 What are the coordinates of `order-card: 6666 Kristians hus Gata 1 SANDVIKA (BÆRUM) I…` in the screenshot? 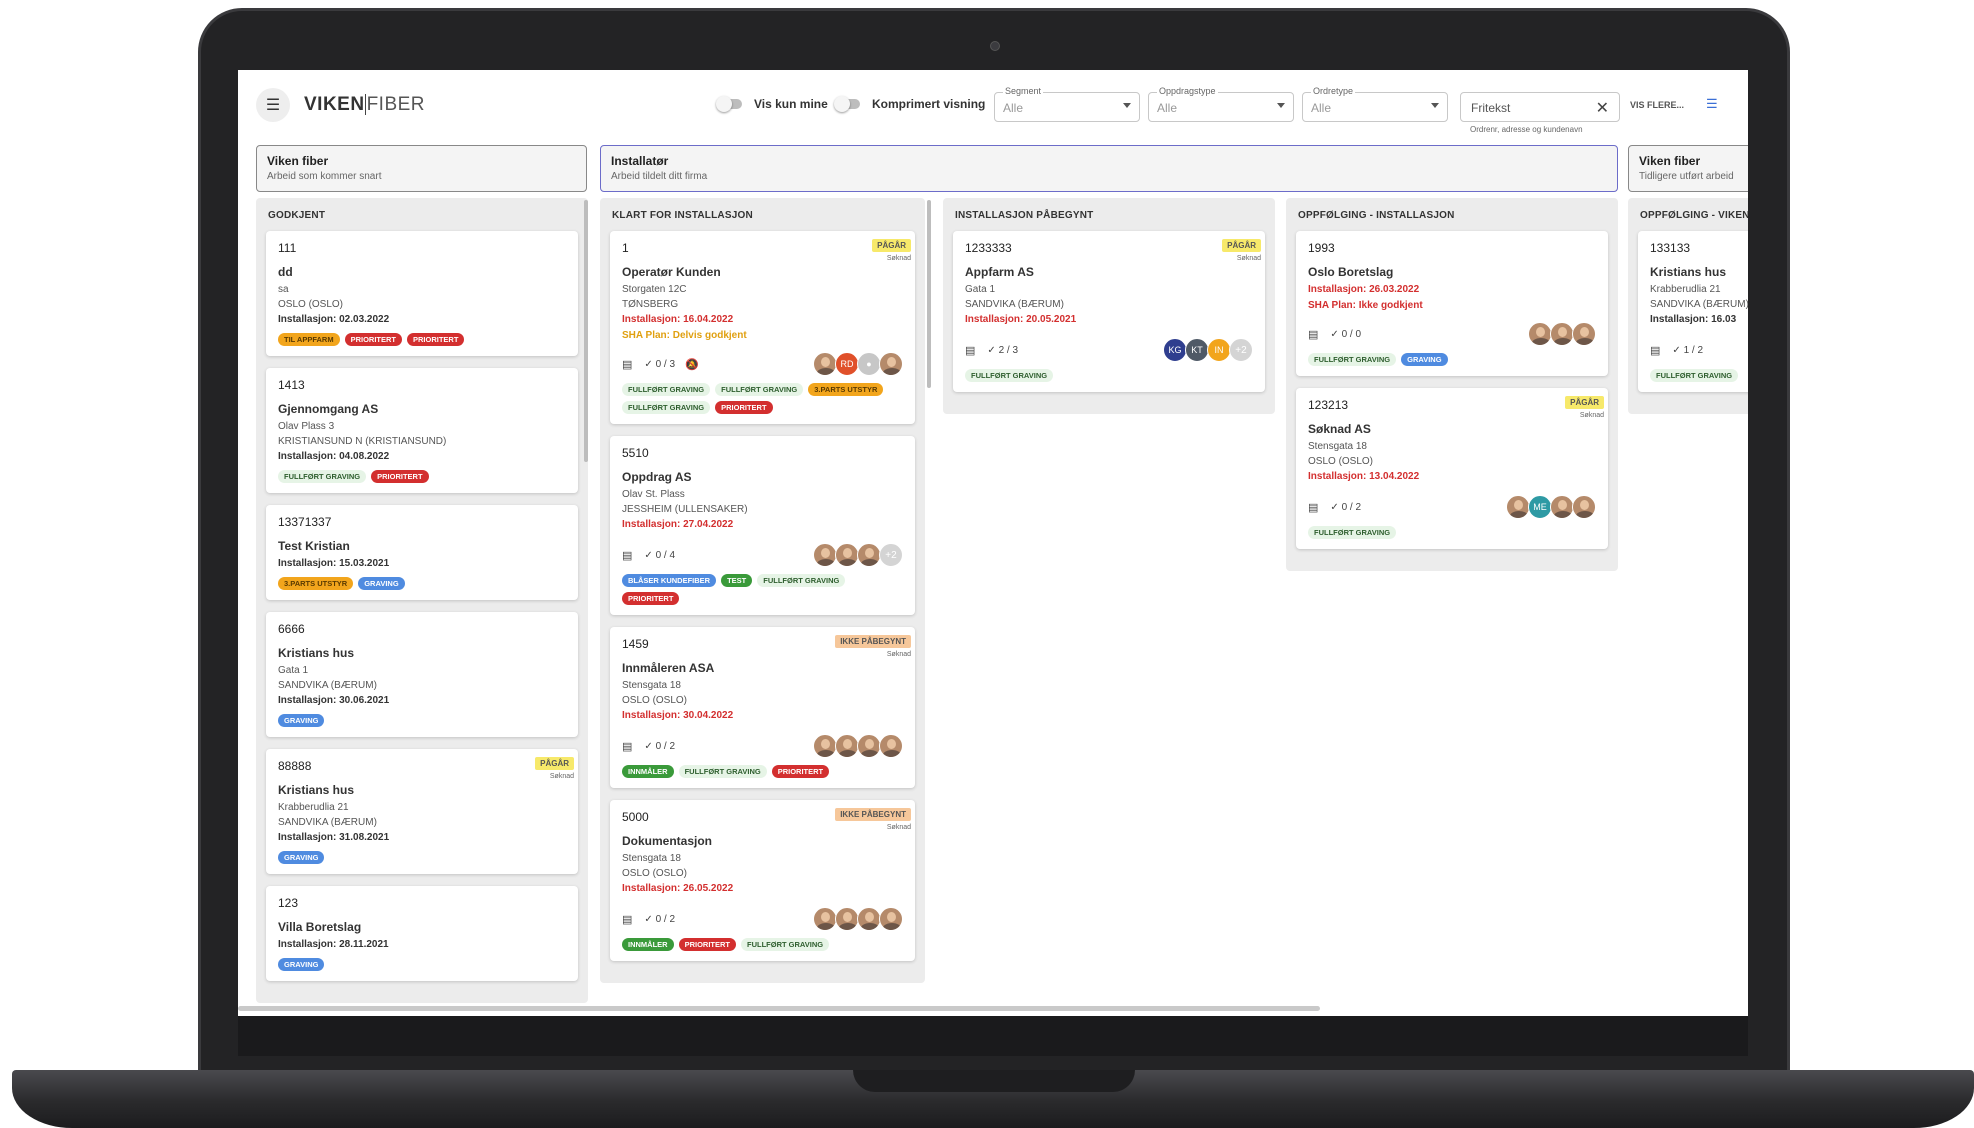 It's located at (422, 674).